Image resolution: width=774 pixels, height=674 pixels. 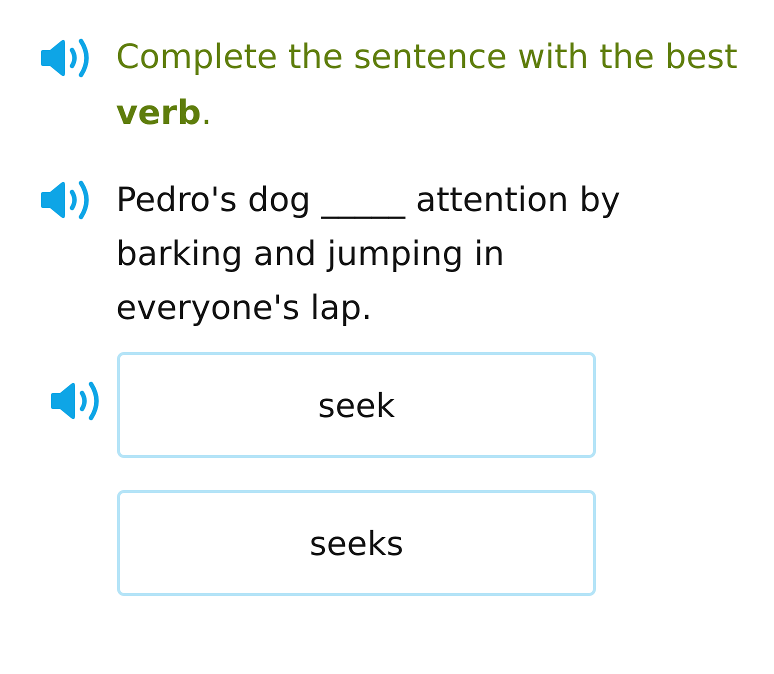 What do you see at coordinates (427, 85) in the screenshot?
I see `instruction-text: Complete the sentence with the best verb.` at bounding box center [427, 85].